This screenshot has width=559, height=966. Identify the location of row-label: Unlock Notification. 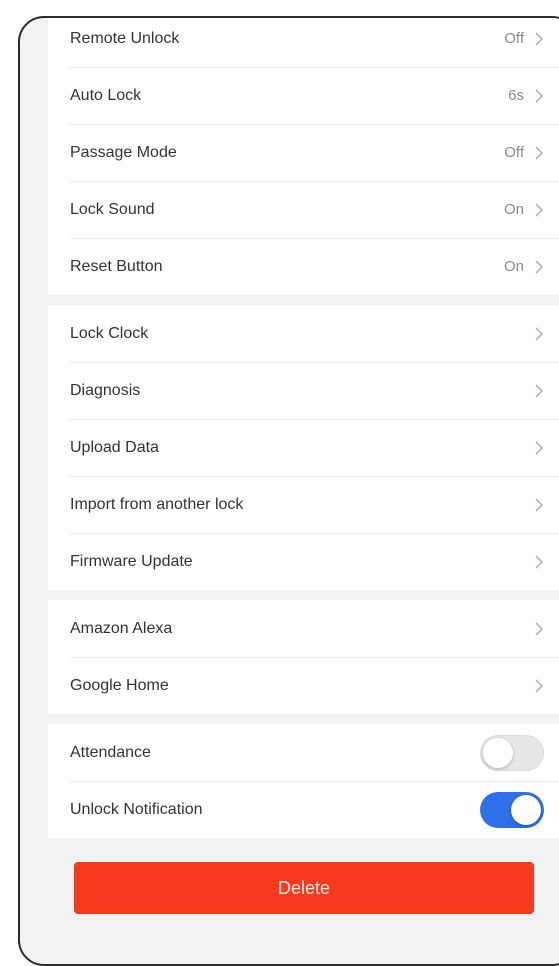
(136, 809).